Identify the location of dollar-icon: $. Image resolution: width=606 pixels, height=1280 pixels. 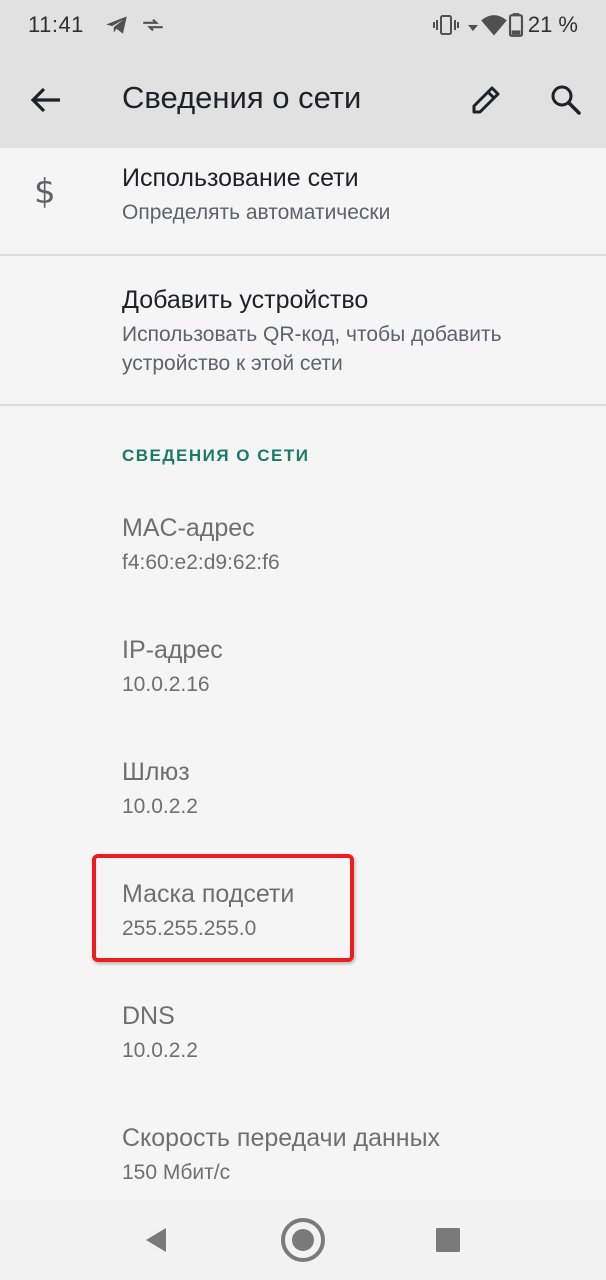
(45, 192).